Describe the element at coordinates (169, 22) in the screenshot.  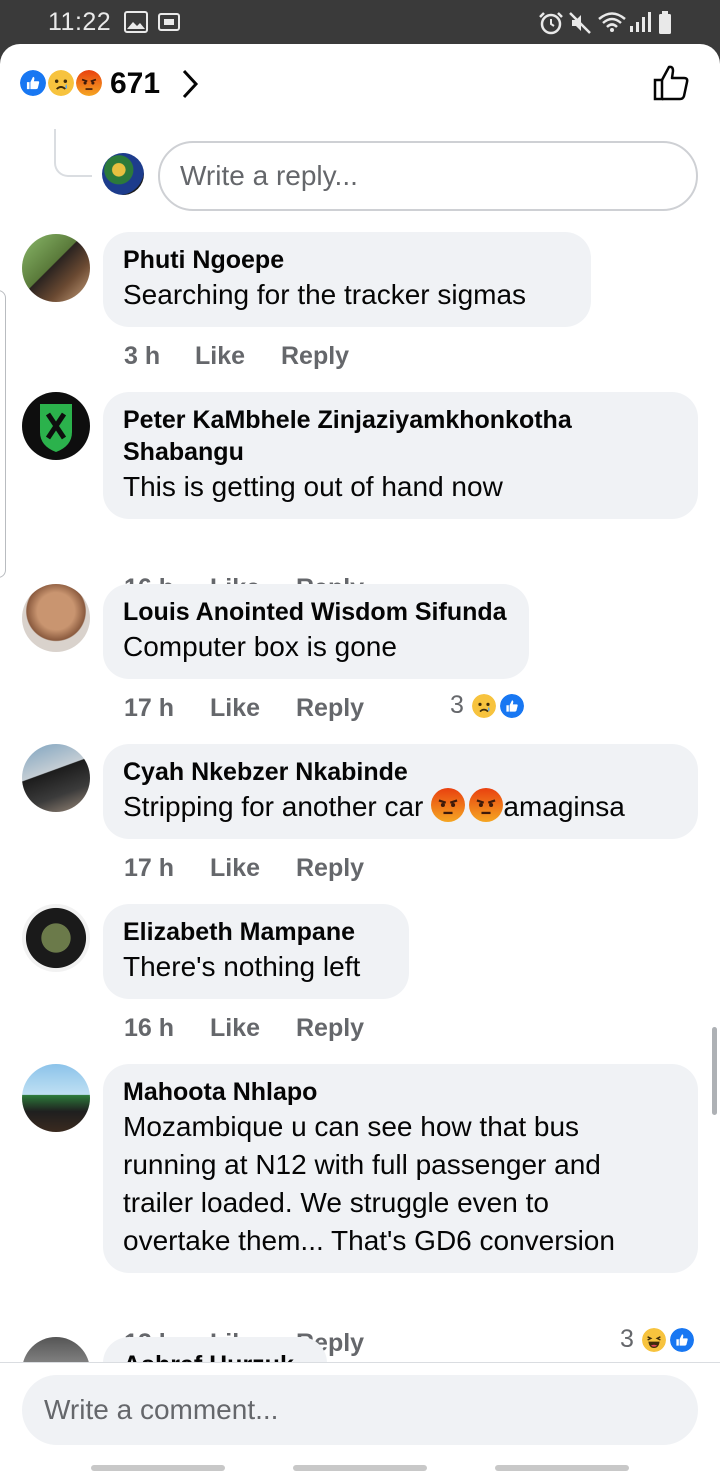
I see `cast-icon` at that location.